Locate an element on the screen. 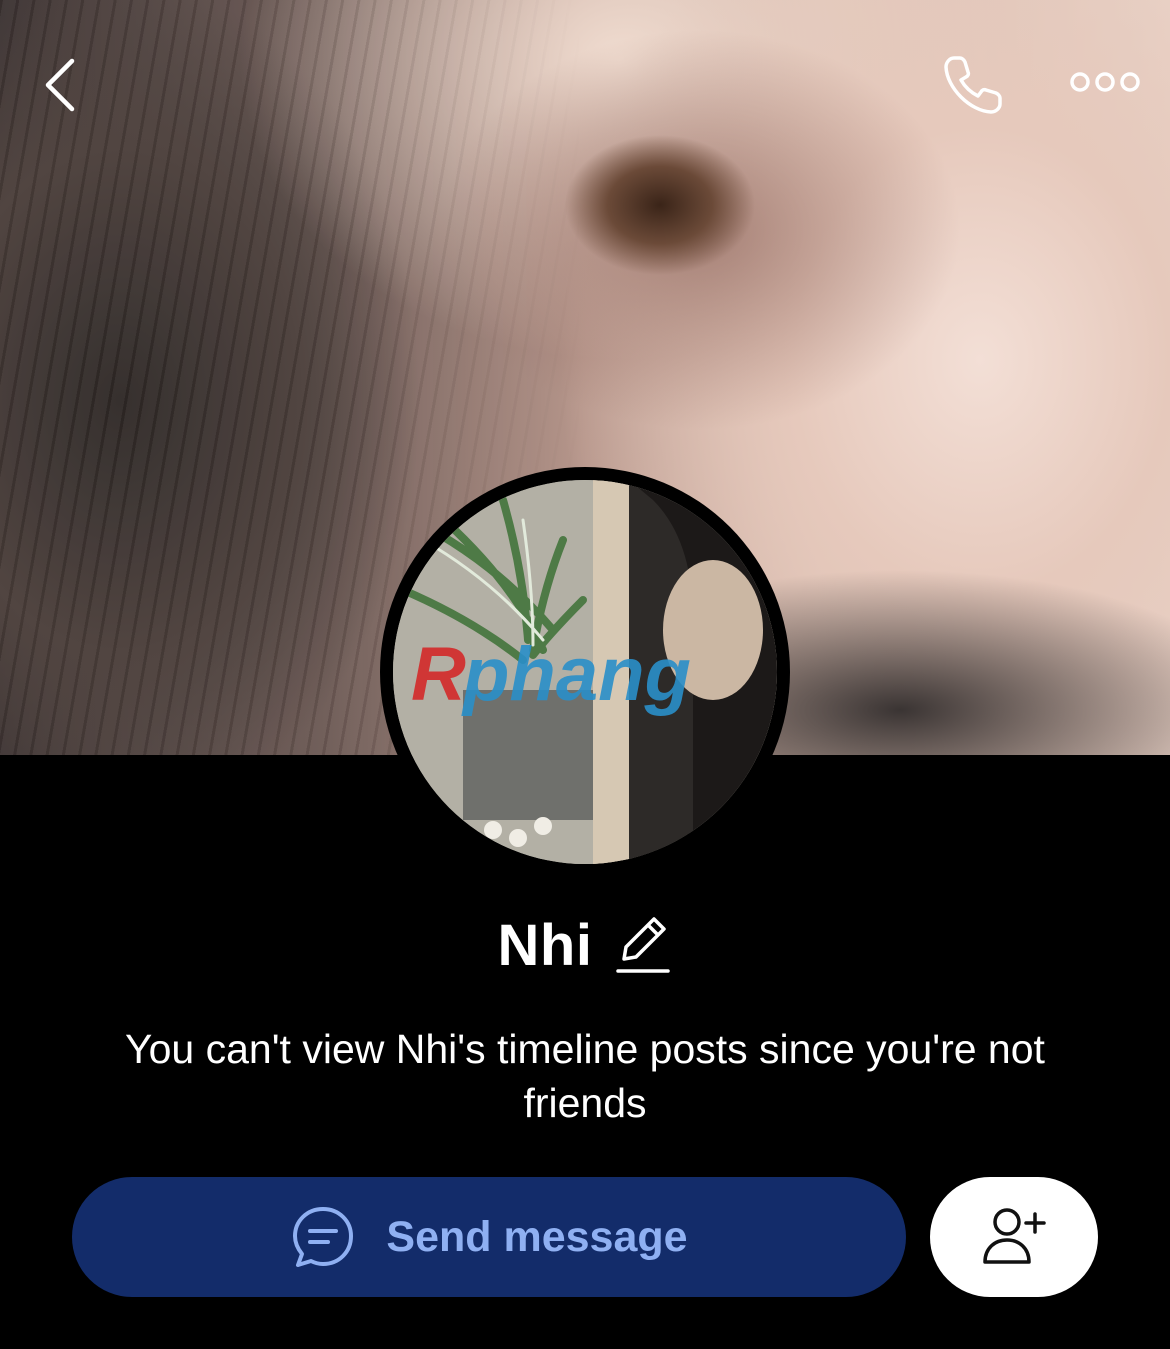  send-message-button: Send message is located at coordinates (489, 1237).